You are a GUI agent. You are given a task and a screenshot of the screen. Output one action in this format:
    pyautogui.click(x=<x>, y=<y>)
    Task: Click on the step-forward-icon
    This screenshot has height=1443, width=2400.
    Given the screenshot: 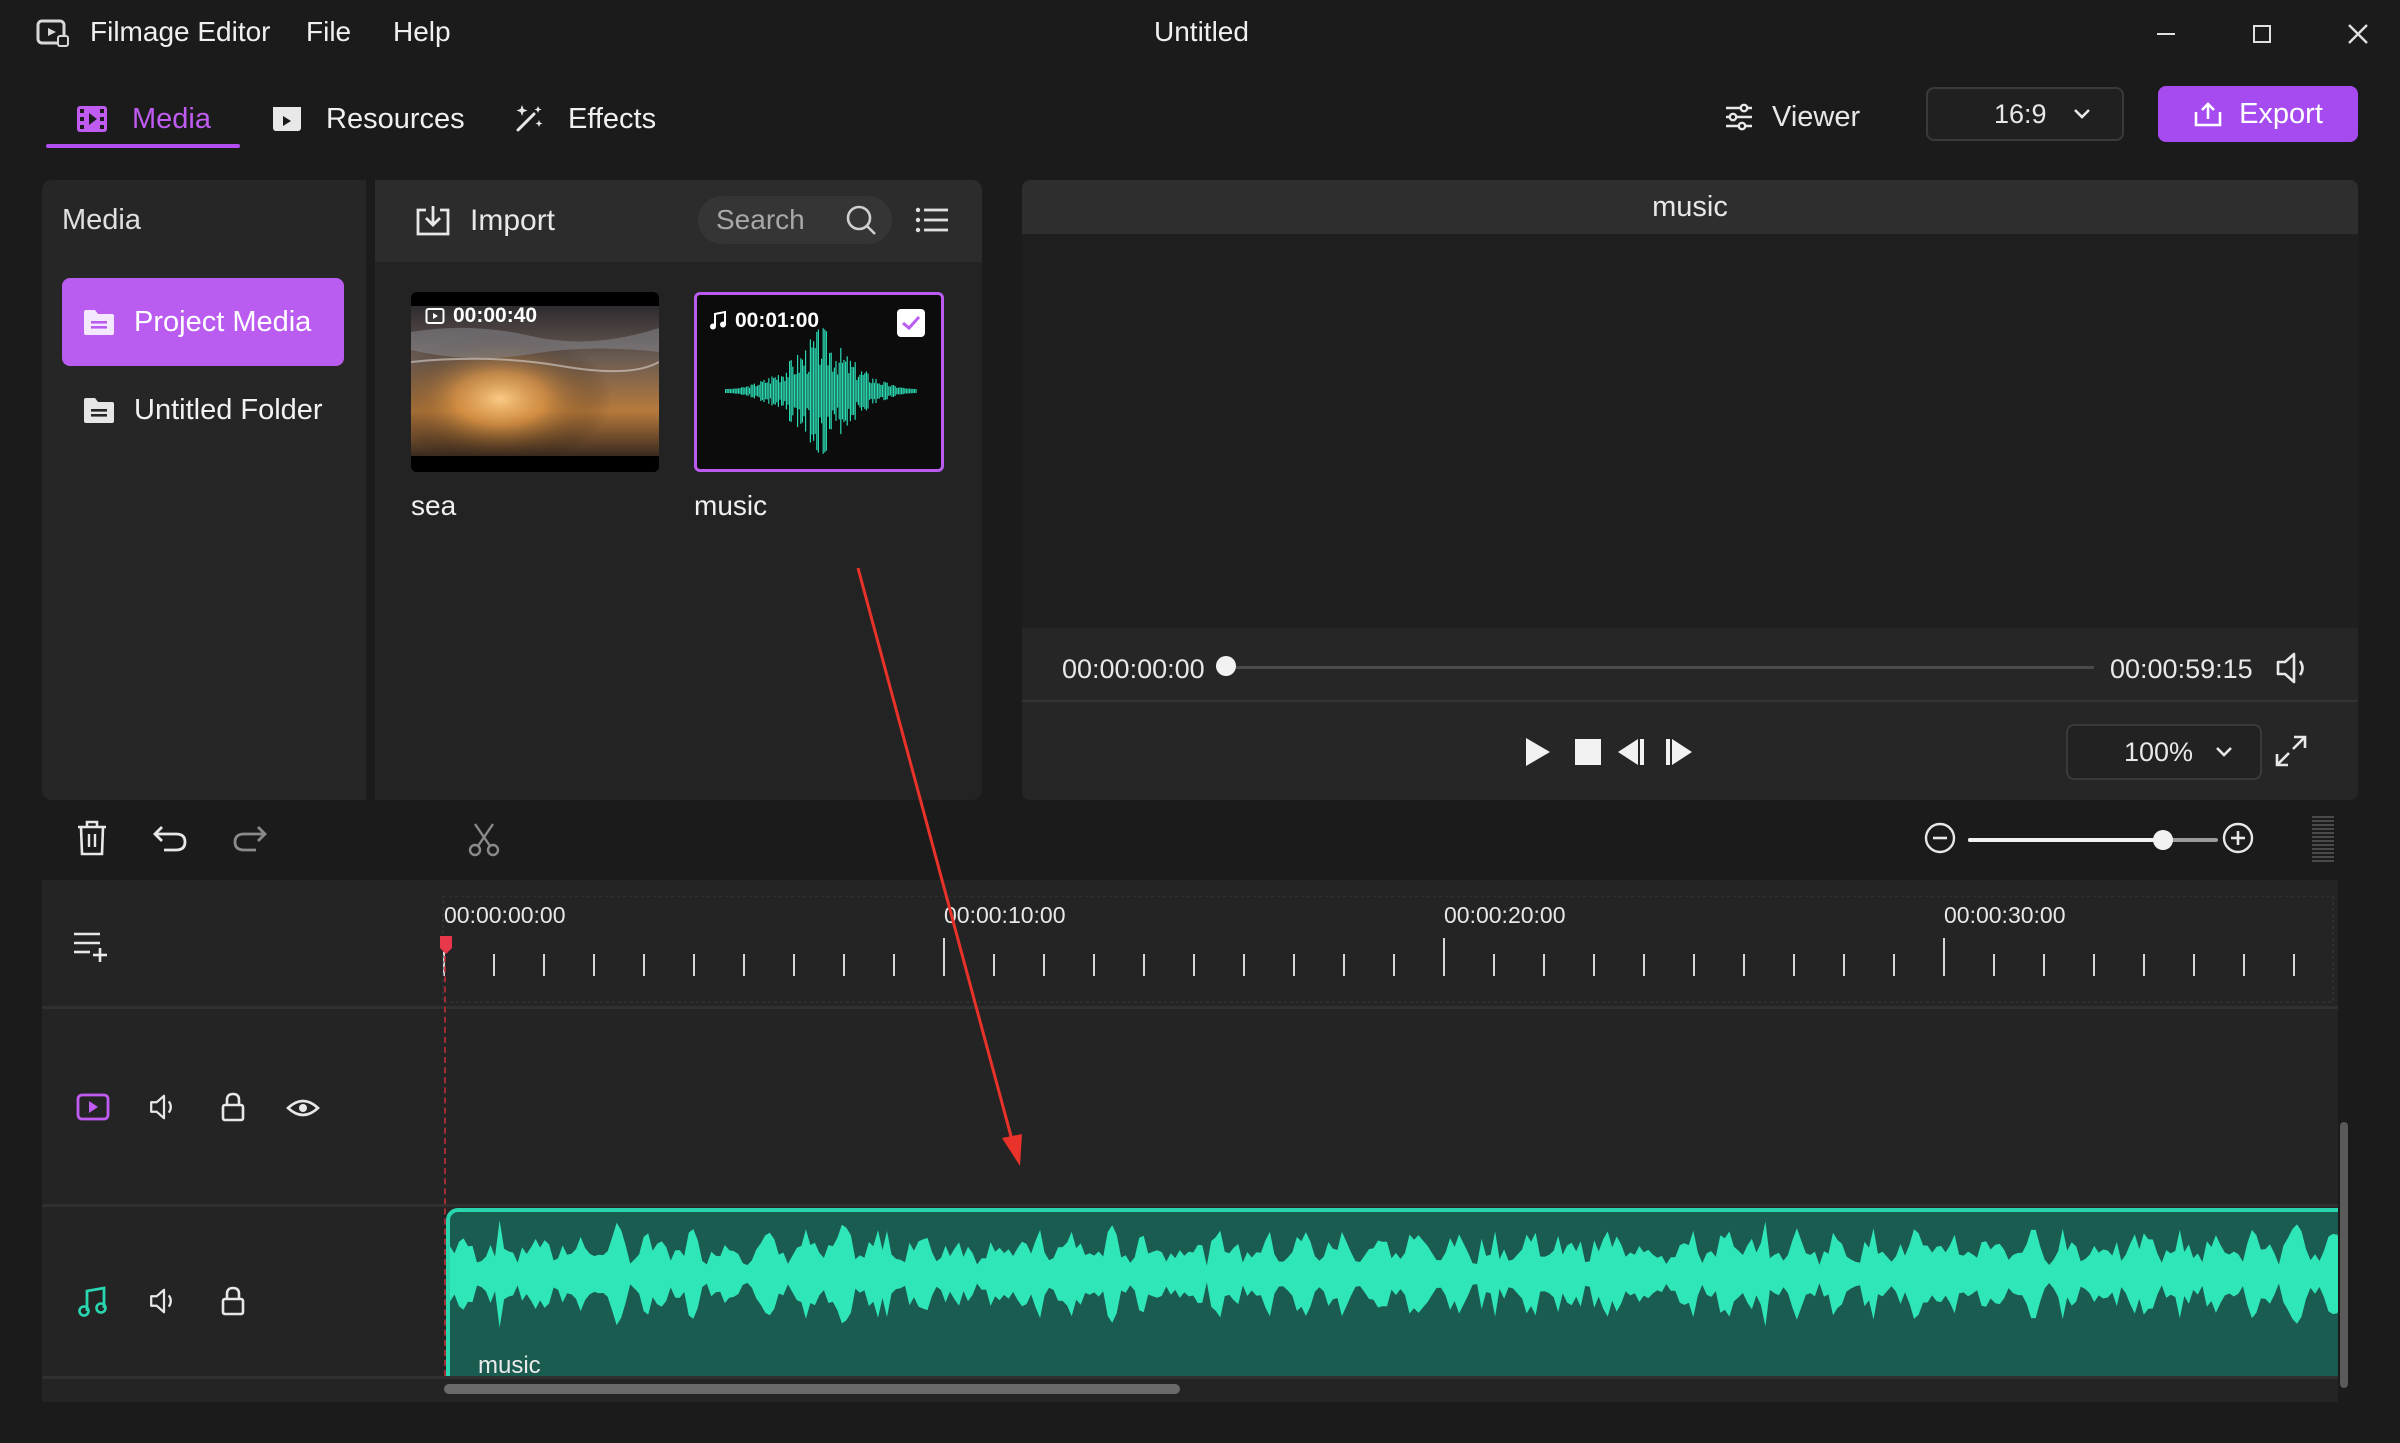 What is the action you would take?
    pyautogui.click(x=1679, y=752)
    